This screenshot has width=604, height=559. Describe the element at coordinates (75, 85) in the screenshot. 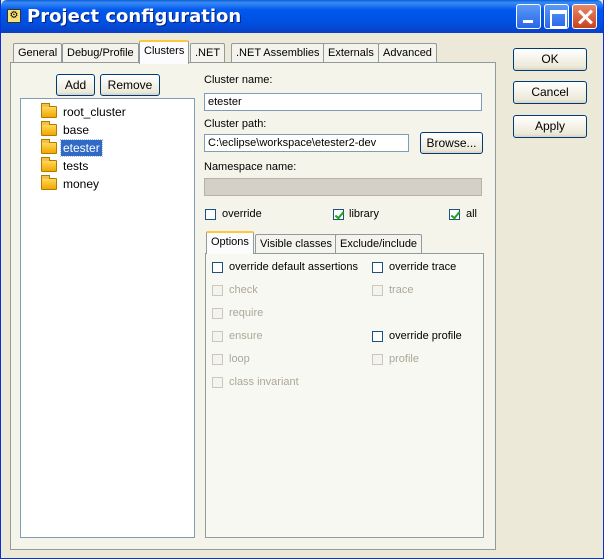

I see `add-cluster-button: Add` at that location.